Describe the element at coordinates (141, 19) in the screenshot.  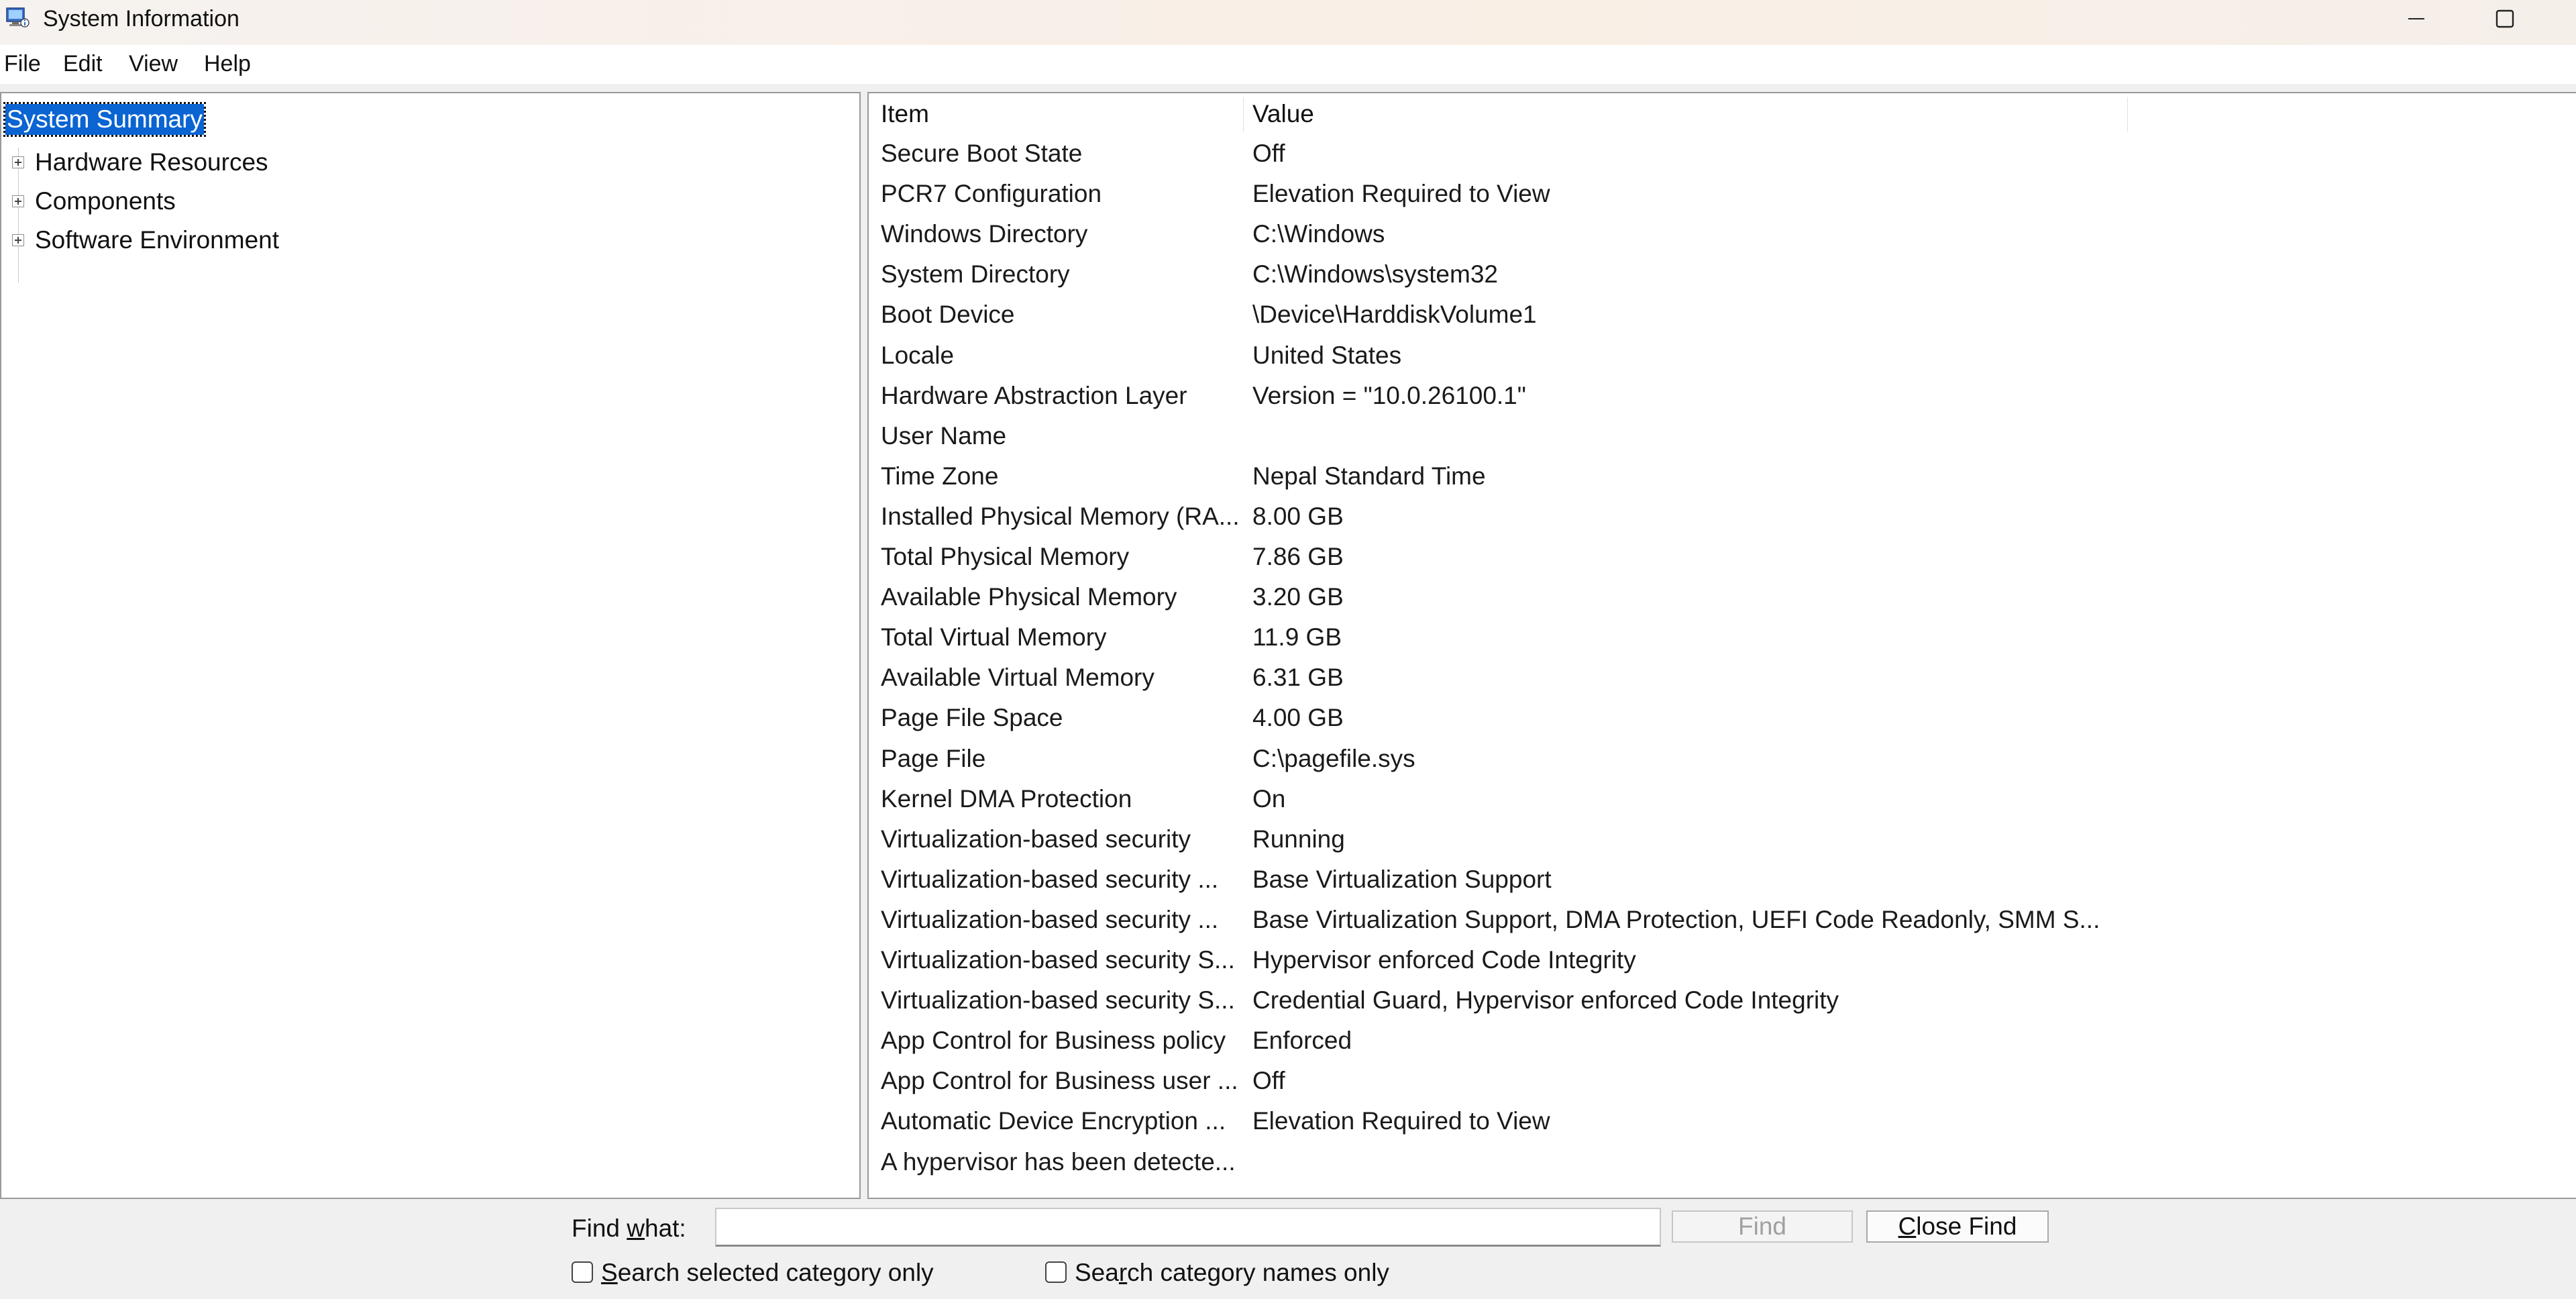
I see `window-title: System Information` at that location.